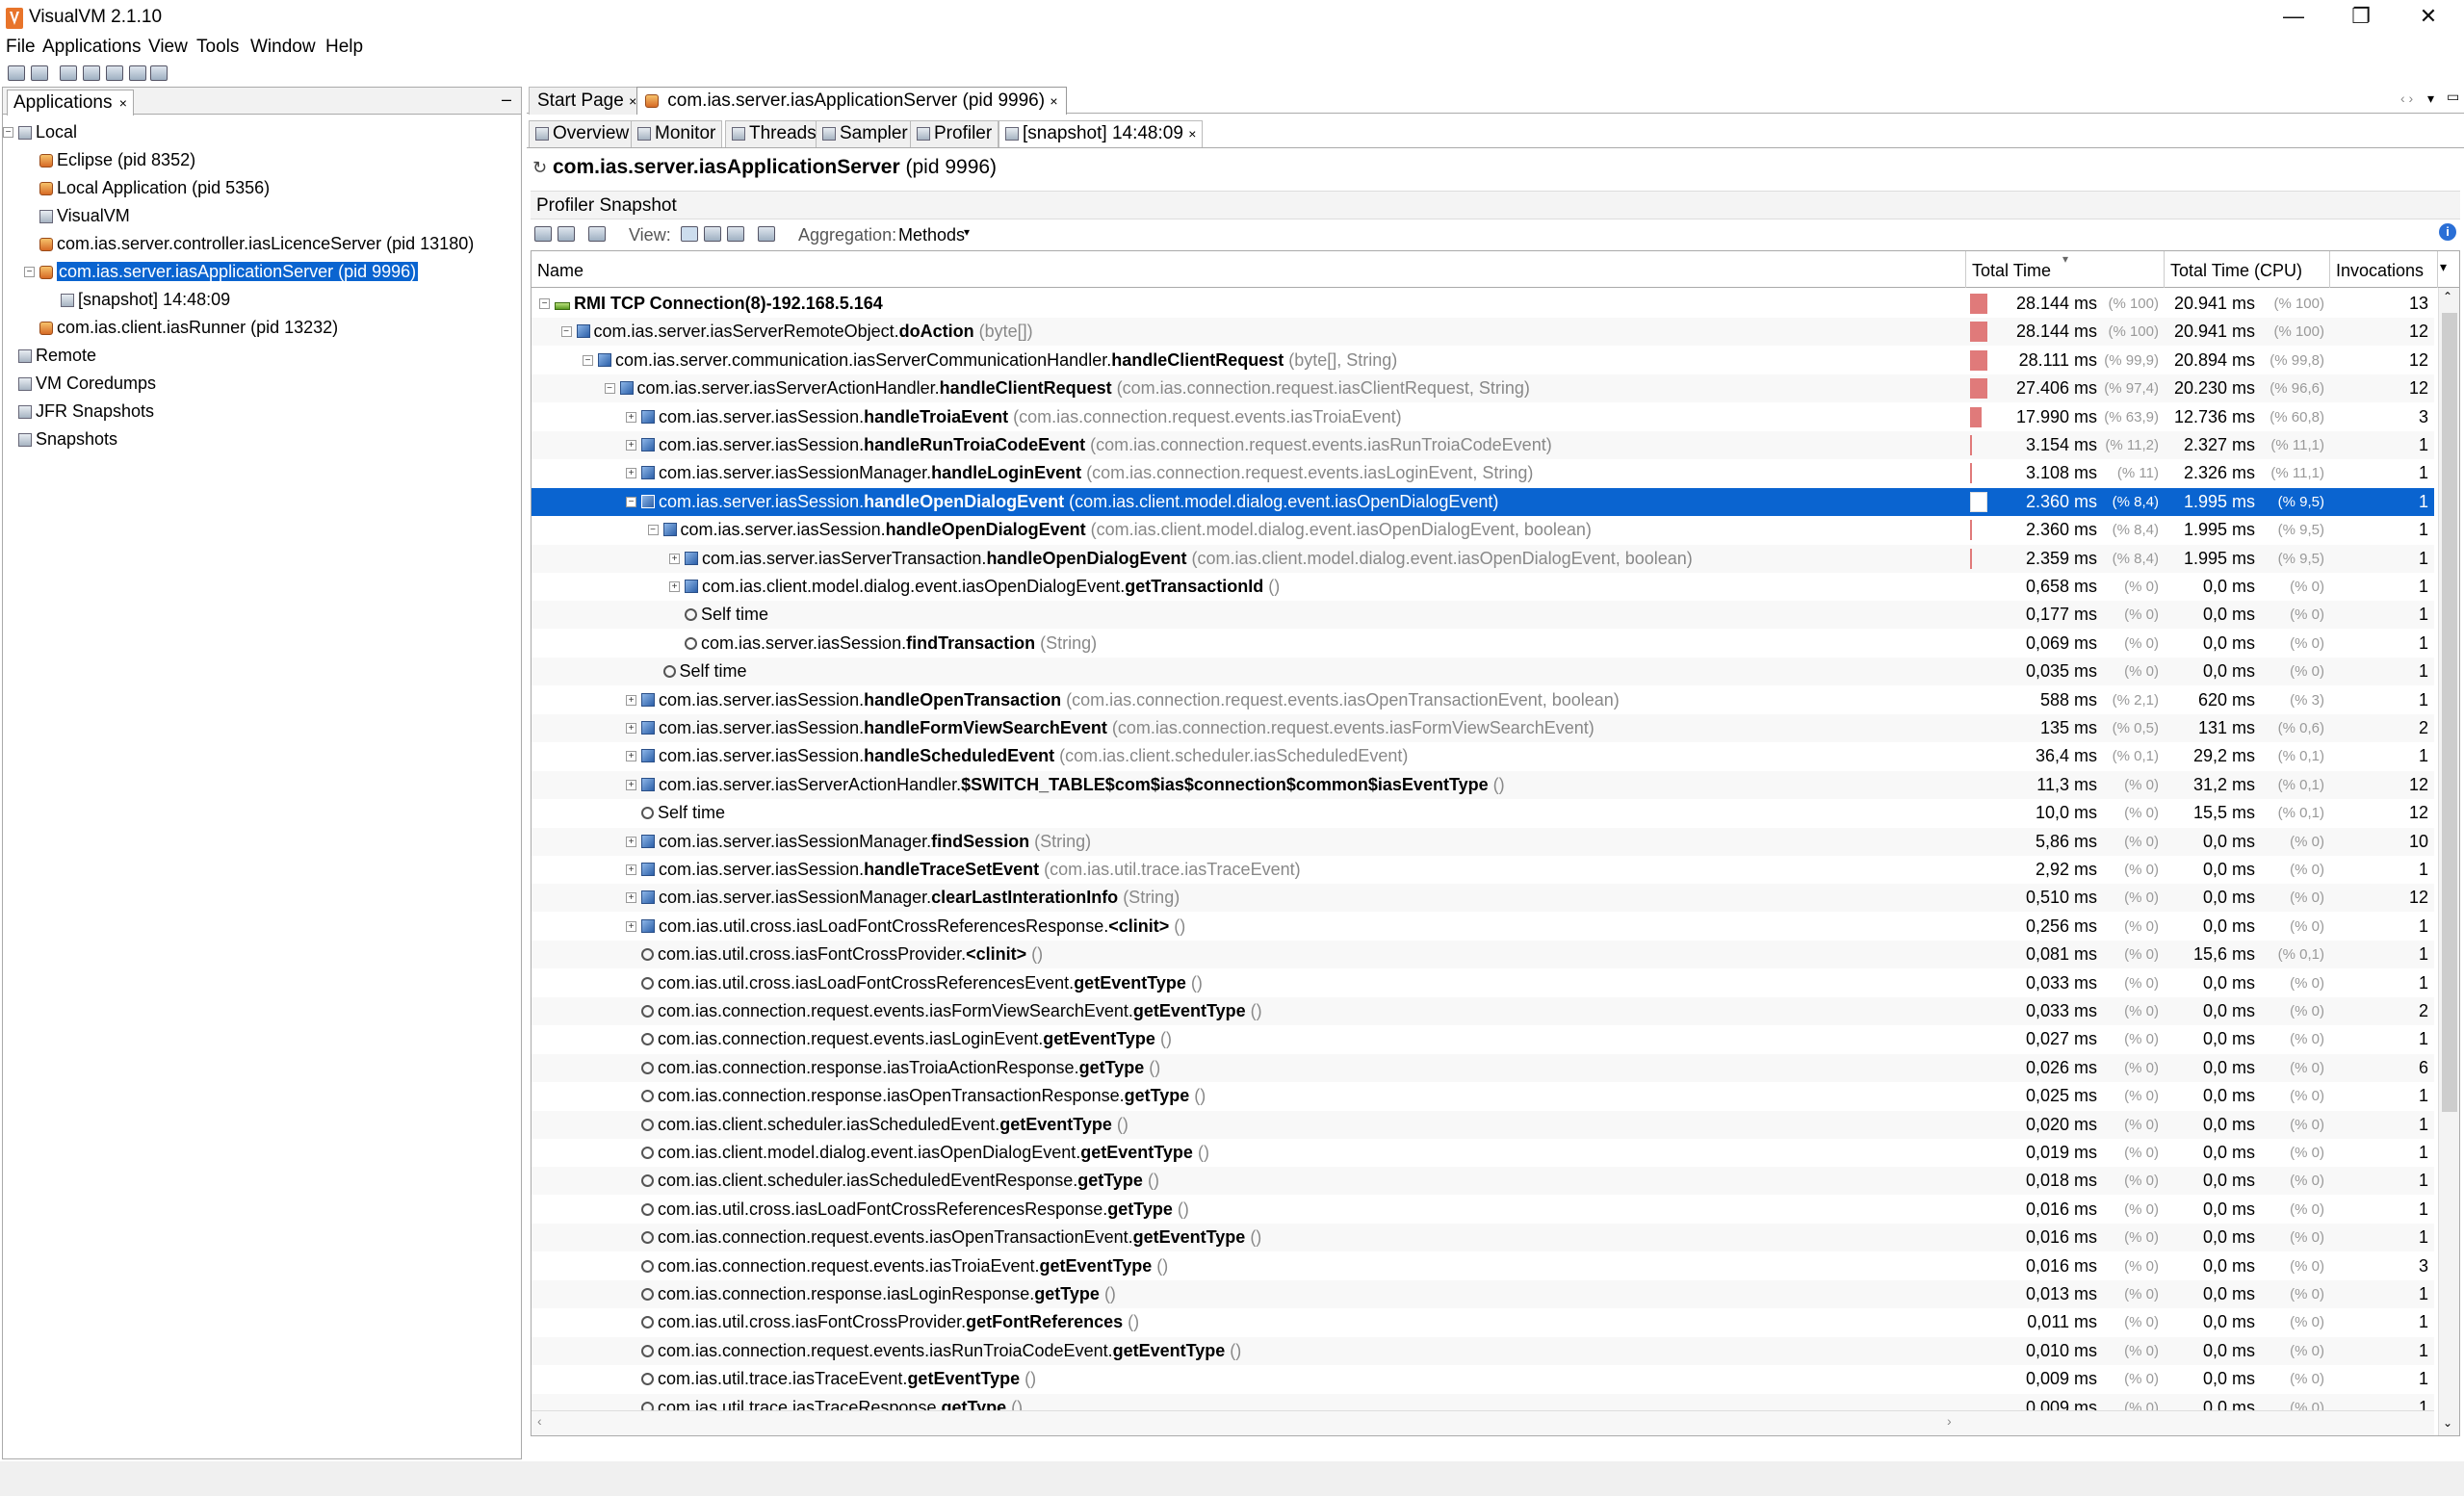  Describe the element at coordinates (766, 234) in the screenshot. I see `columns-icon` at that location.